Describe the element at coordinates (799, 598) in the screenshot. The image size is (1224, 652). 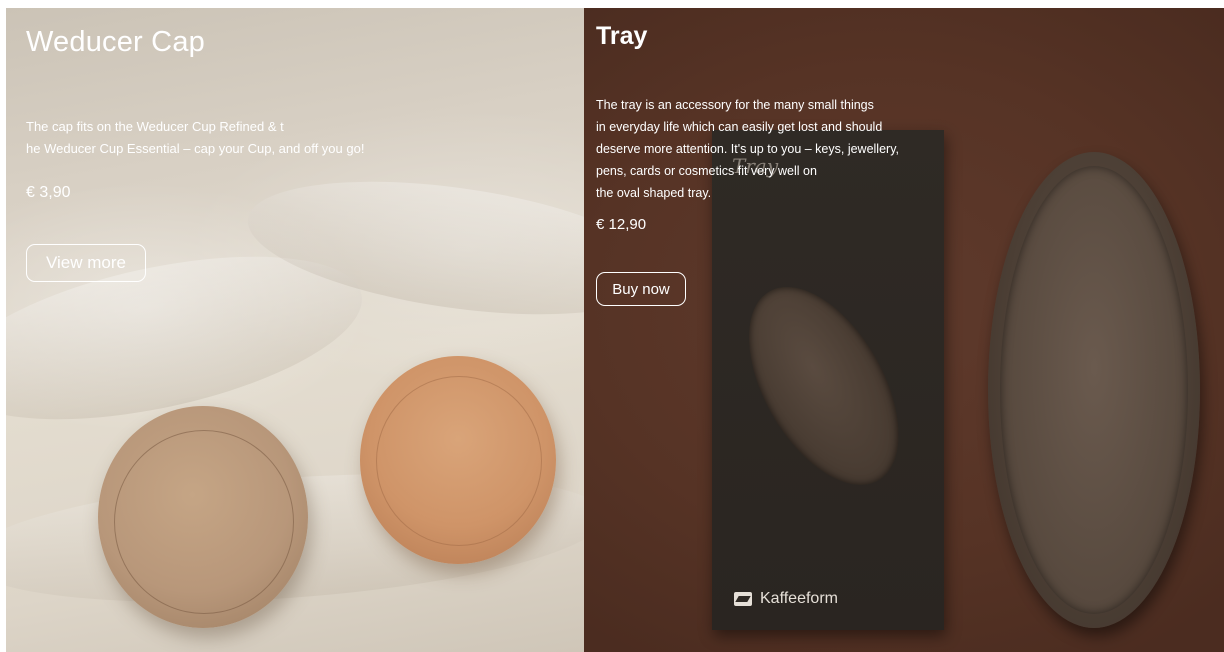
I see `brand-name: Kaffeeform` at that location.